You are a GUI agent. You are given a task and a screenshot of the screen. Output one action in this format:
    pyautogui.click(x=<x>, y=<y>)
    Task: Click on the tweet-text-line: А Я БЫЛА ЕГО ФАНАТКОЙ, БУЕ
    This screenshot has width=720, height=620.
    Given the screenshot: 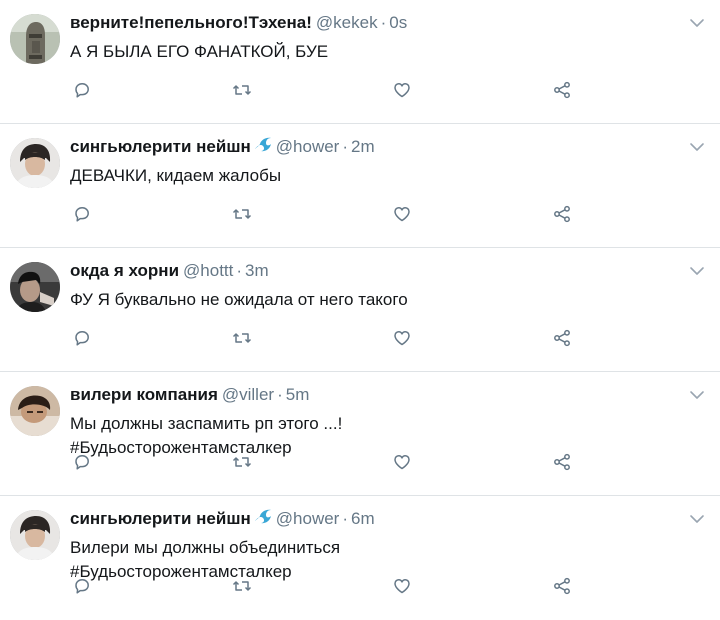 What is the action you would take?
    pyautogui.click(x=199, y=51)
    